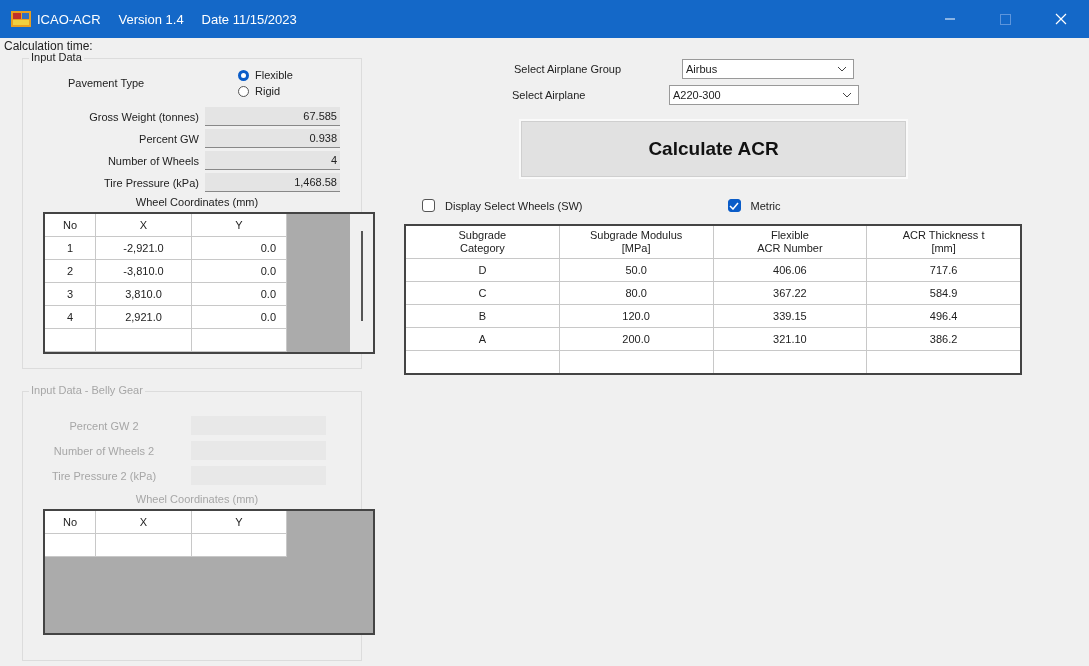  What do you see at coordinates (362, 276) in the screenshot?
I see `scrollbar` at bounding box center [362, 276].